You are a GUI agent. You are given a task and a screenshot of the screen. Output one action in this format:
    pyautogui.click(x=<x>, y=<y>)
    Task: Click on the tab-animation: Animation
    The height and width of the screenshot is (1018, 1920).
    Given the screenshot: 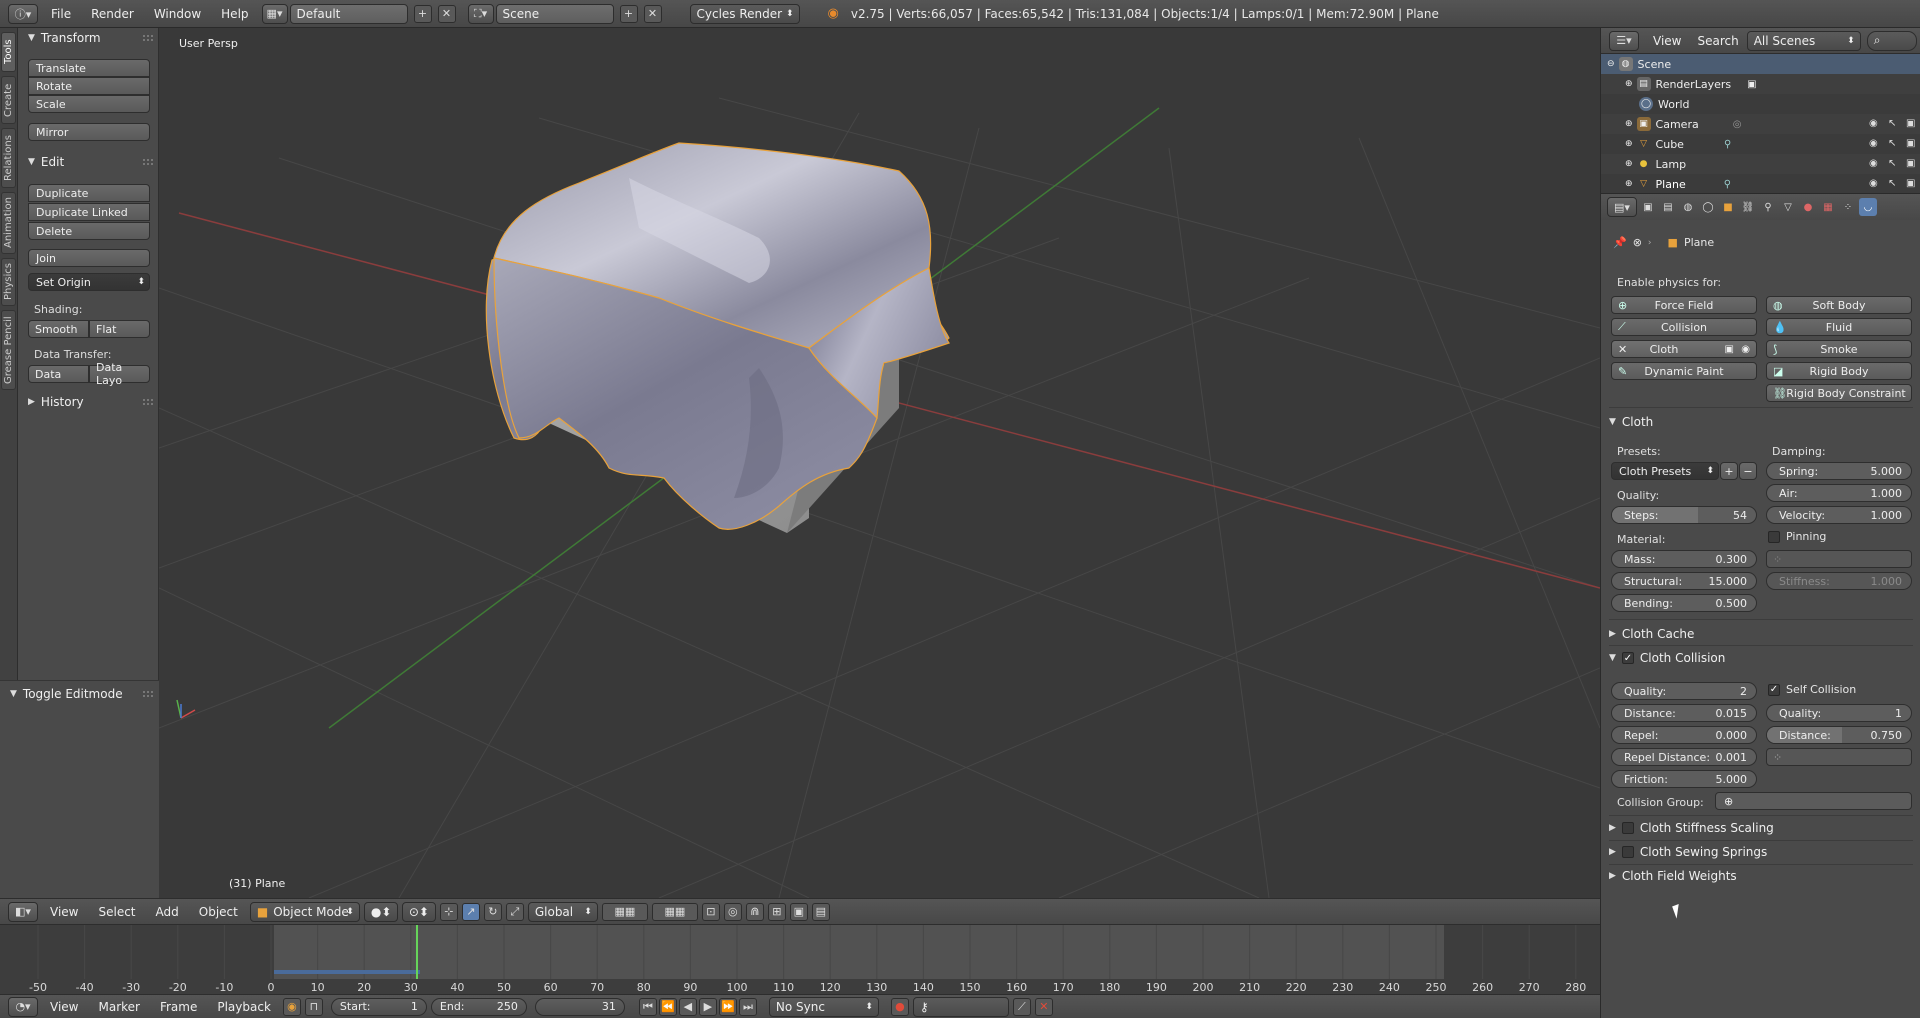 What is the action you would take?
    pyautogui.click(x=8, y=223)
    